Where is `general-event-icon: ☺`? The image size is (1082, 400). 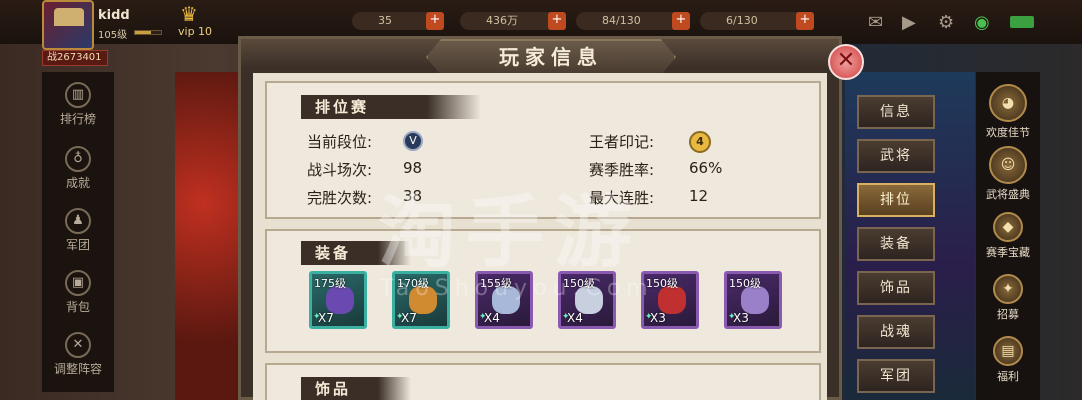 general-event-icon: ☺ is located at coordinates (1008, 165).